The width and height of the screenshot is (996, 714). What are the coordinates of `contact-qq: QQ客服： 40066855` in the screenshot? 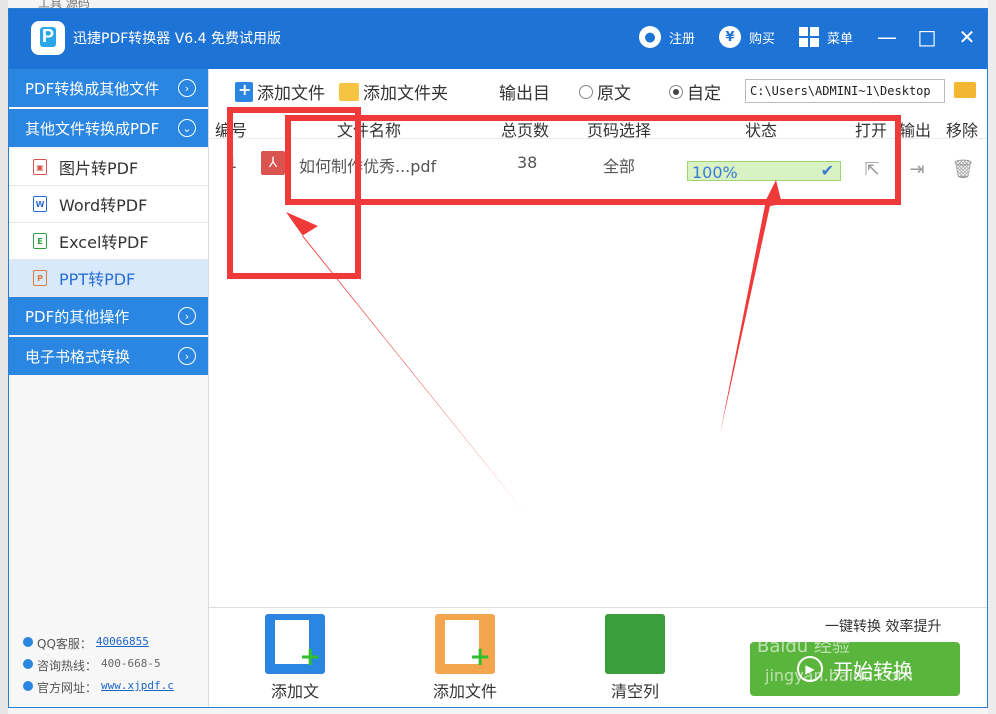 It's located at (86, 643).